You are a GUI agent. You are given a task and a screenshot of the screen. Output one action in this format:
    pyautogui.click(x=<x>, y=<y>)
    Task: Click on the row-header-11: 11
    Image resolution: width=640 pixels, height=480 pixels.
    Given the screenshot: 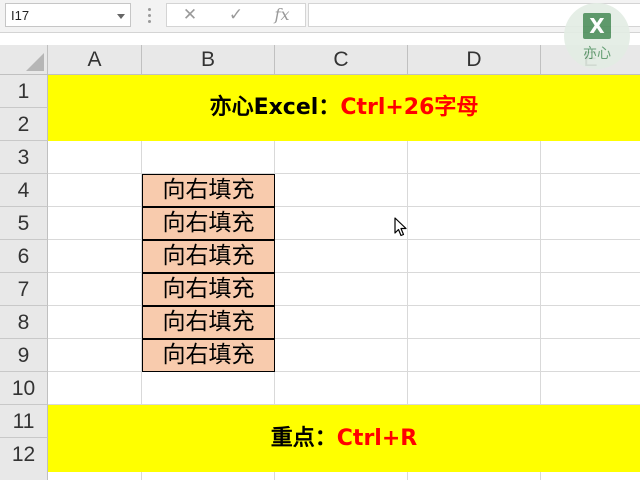 What is the action you would take?
    pyautogui.click(x=24, y=421)
    